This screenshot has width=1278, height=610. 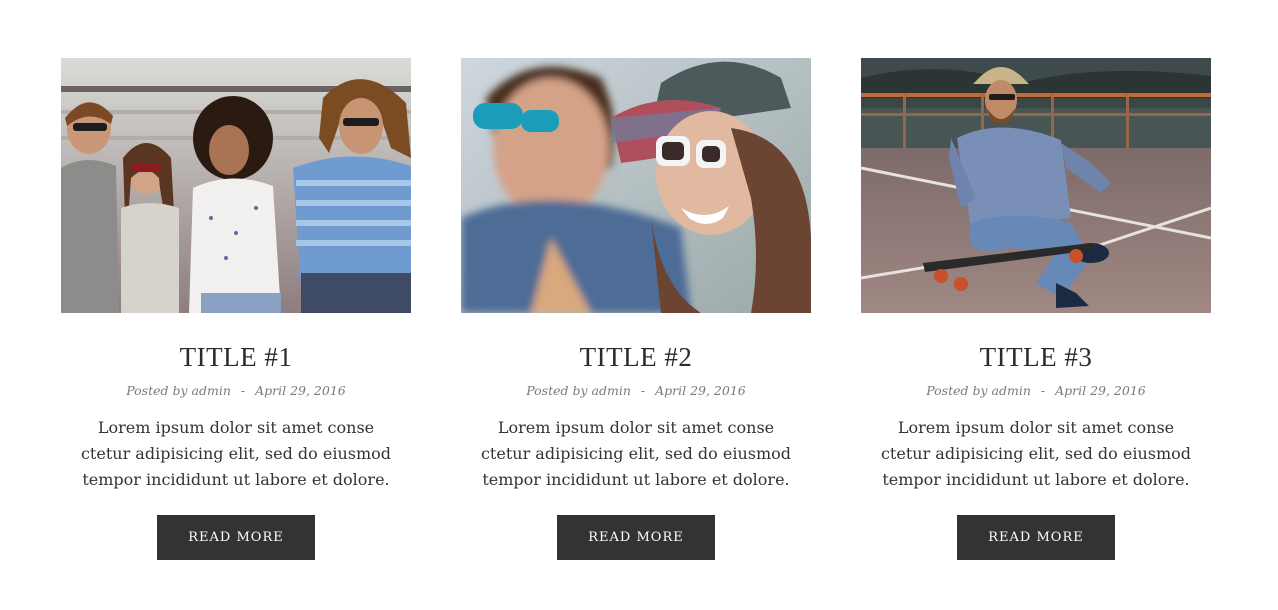 I want to click on post-thumbnail-skateboarder, so click(x=1036, y=185).